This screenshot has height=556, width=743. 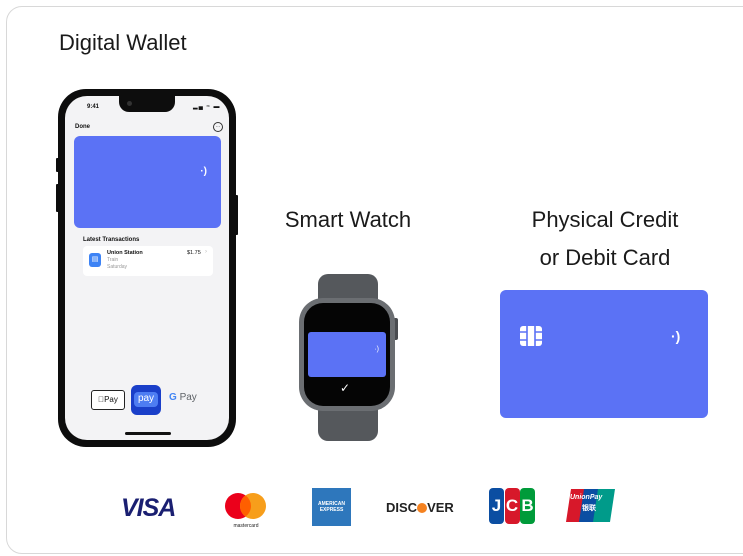 I want to click on wallet-card: ·), so click(x=147, y=182).